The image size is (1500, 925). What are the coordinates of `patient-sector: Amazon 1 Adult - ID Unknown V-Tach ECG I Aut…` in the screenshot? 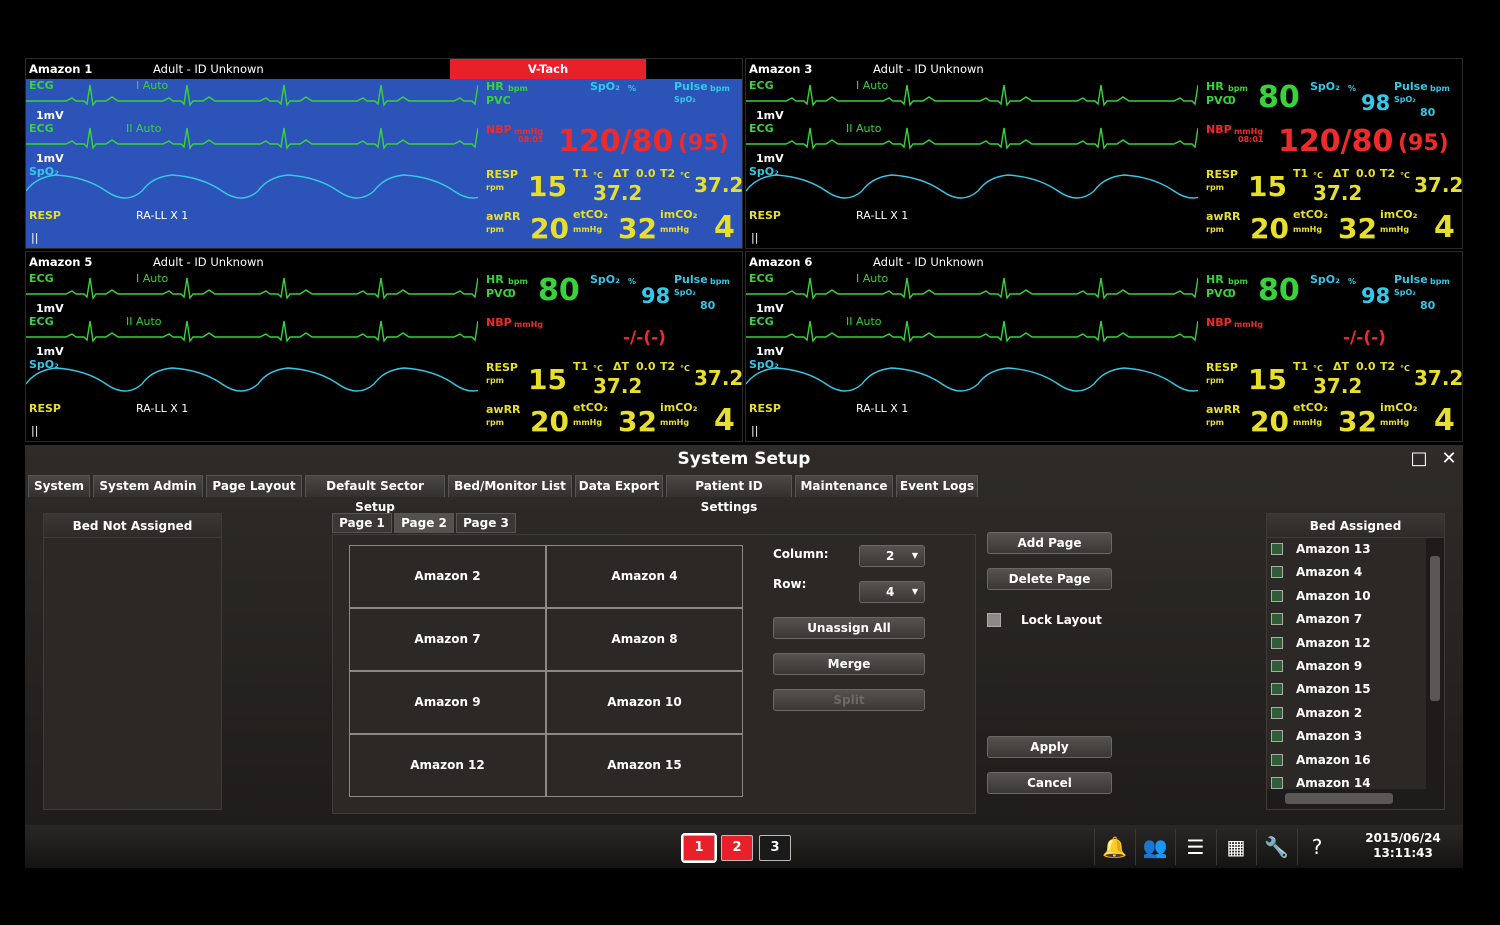 It's located at (384, 153).